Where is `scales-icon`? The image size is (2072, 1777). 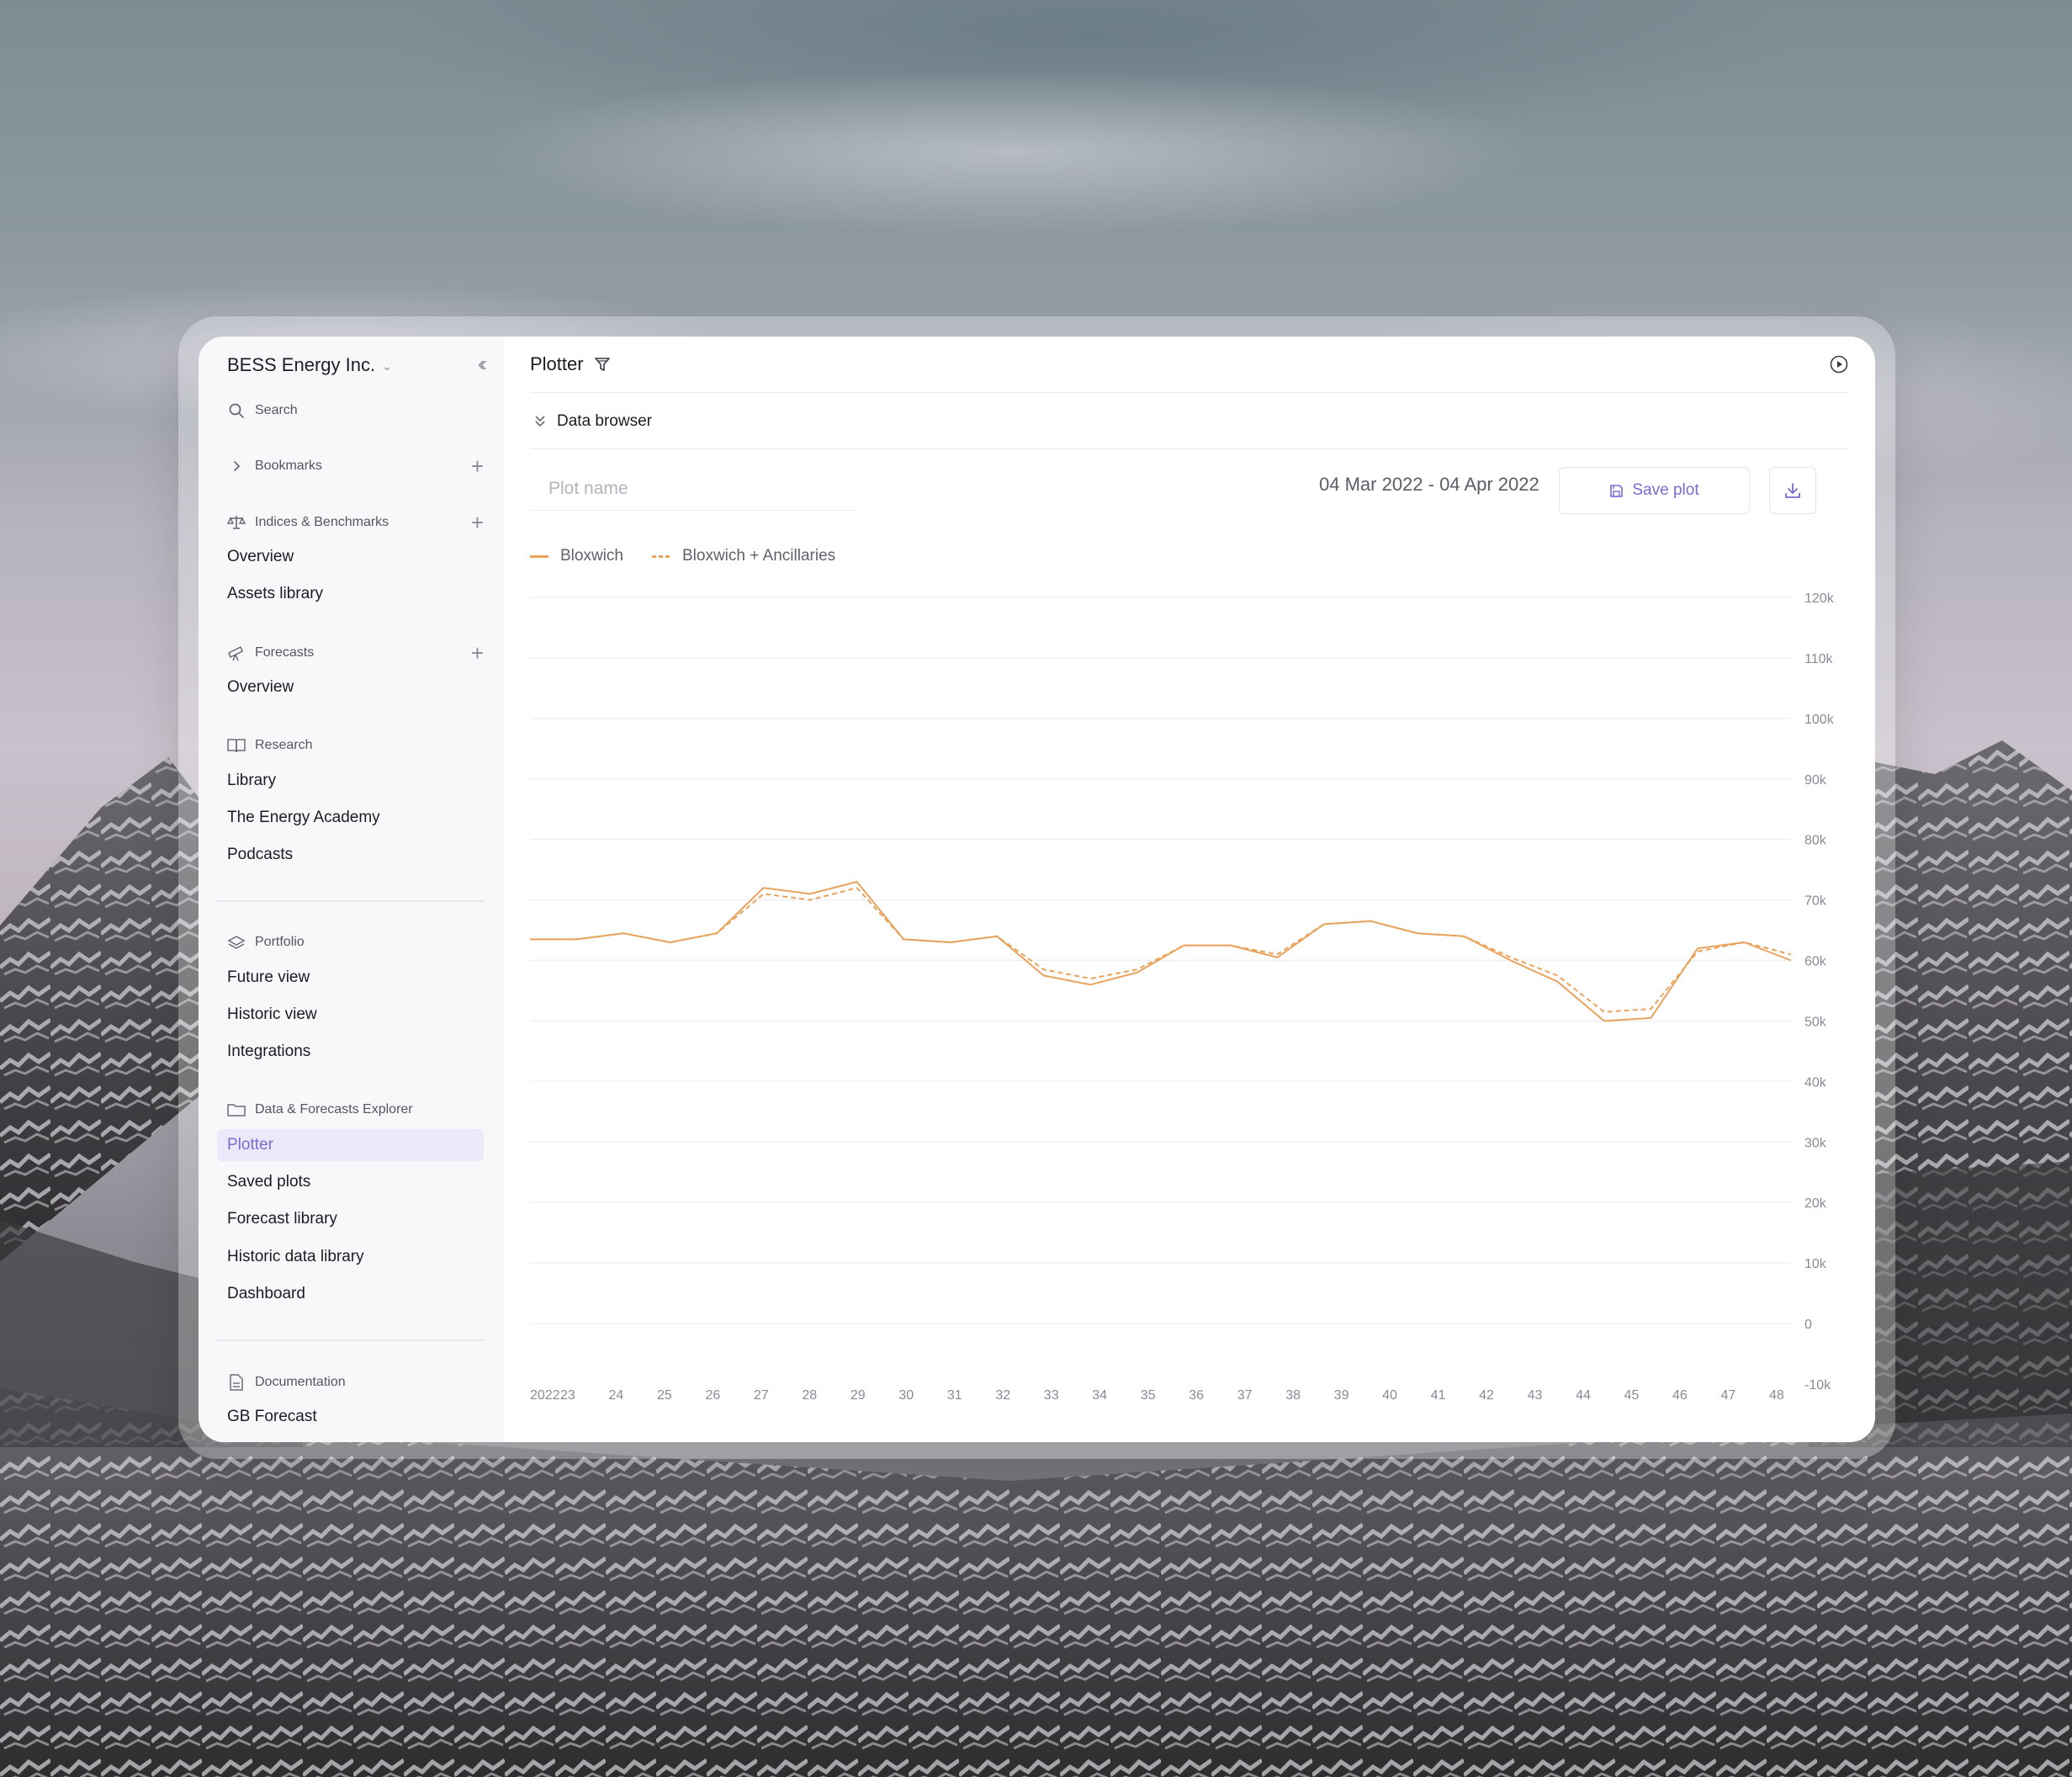
scales-icon is located at coordinates (236, 522).